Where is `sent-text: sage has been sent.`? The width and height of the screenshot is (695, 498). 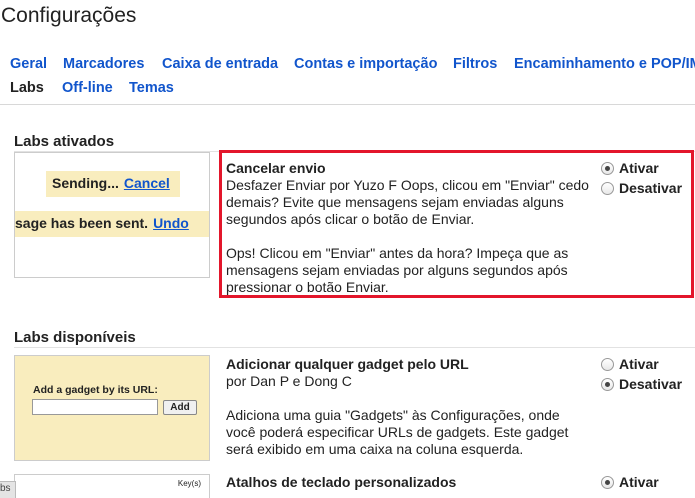
sent-text: sage has been sent. is located at coordinates (81, 223).